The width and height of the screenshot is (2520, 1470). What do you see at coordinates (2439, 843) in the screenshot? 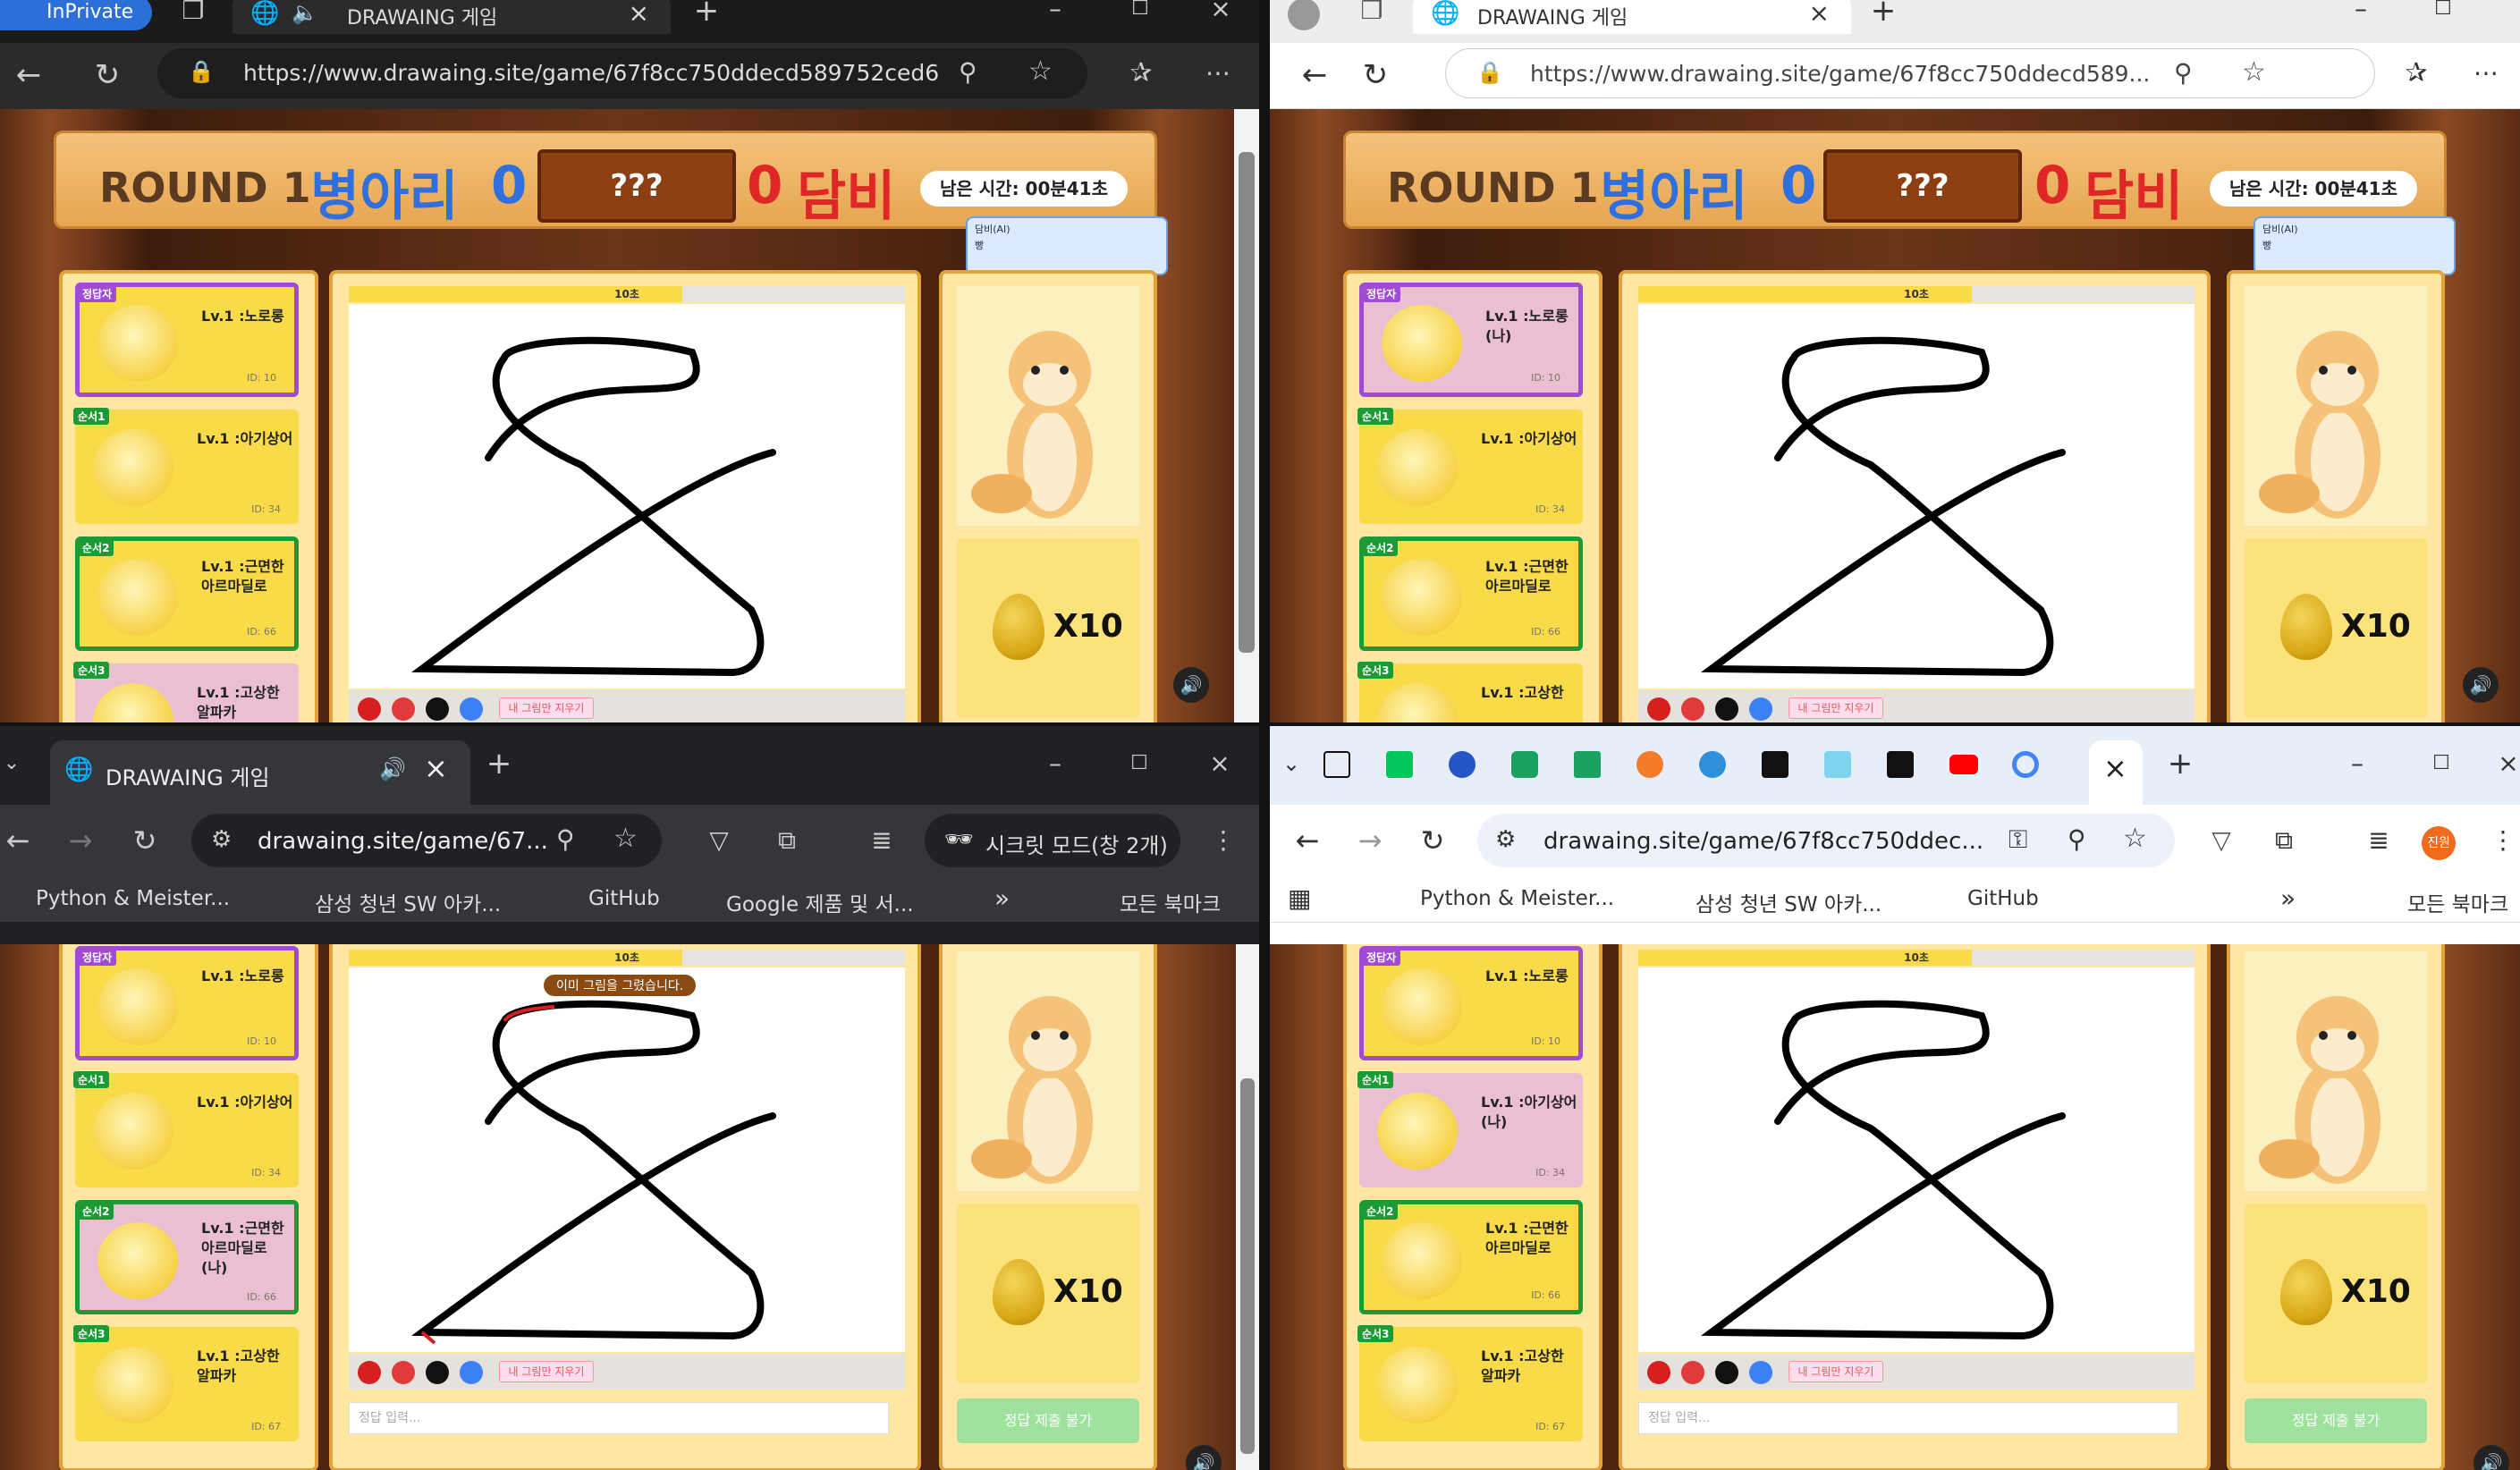
I see `profile-avatar: 진원` at bounding box center [2439, 843].